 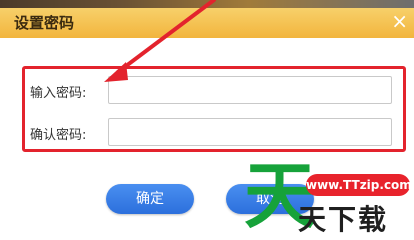 What do you see at coordinates (116, 72) in the screenshot?
I see `arrow-head` at bounding box center [116, 72].